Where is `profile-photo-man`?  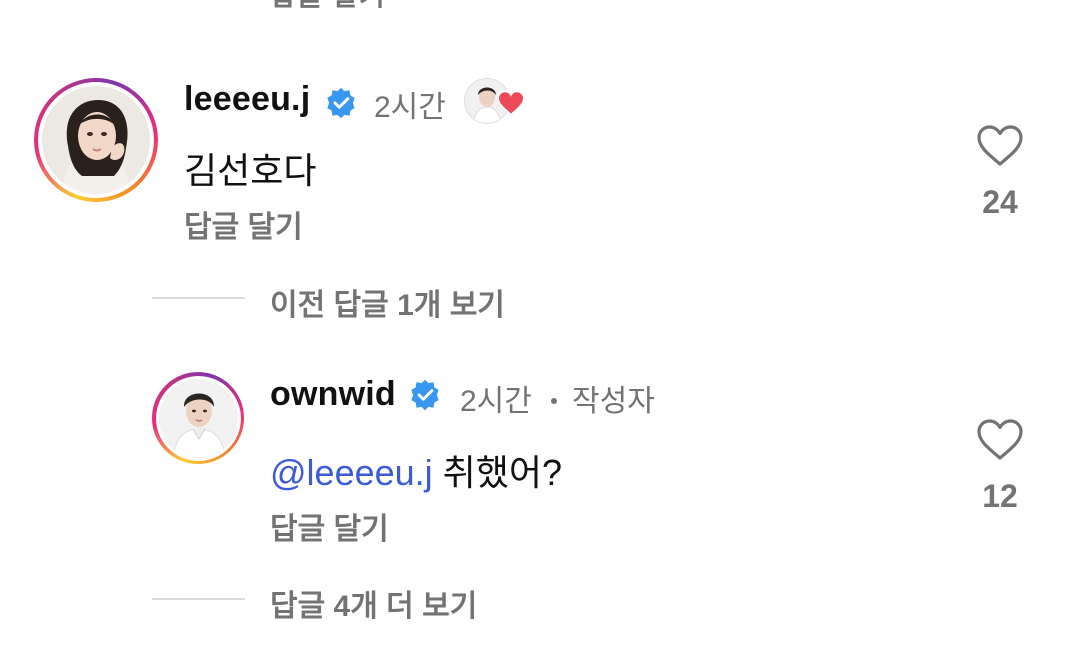 profile-photo-man is located at coordinates (198, 418).